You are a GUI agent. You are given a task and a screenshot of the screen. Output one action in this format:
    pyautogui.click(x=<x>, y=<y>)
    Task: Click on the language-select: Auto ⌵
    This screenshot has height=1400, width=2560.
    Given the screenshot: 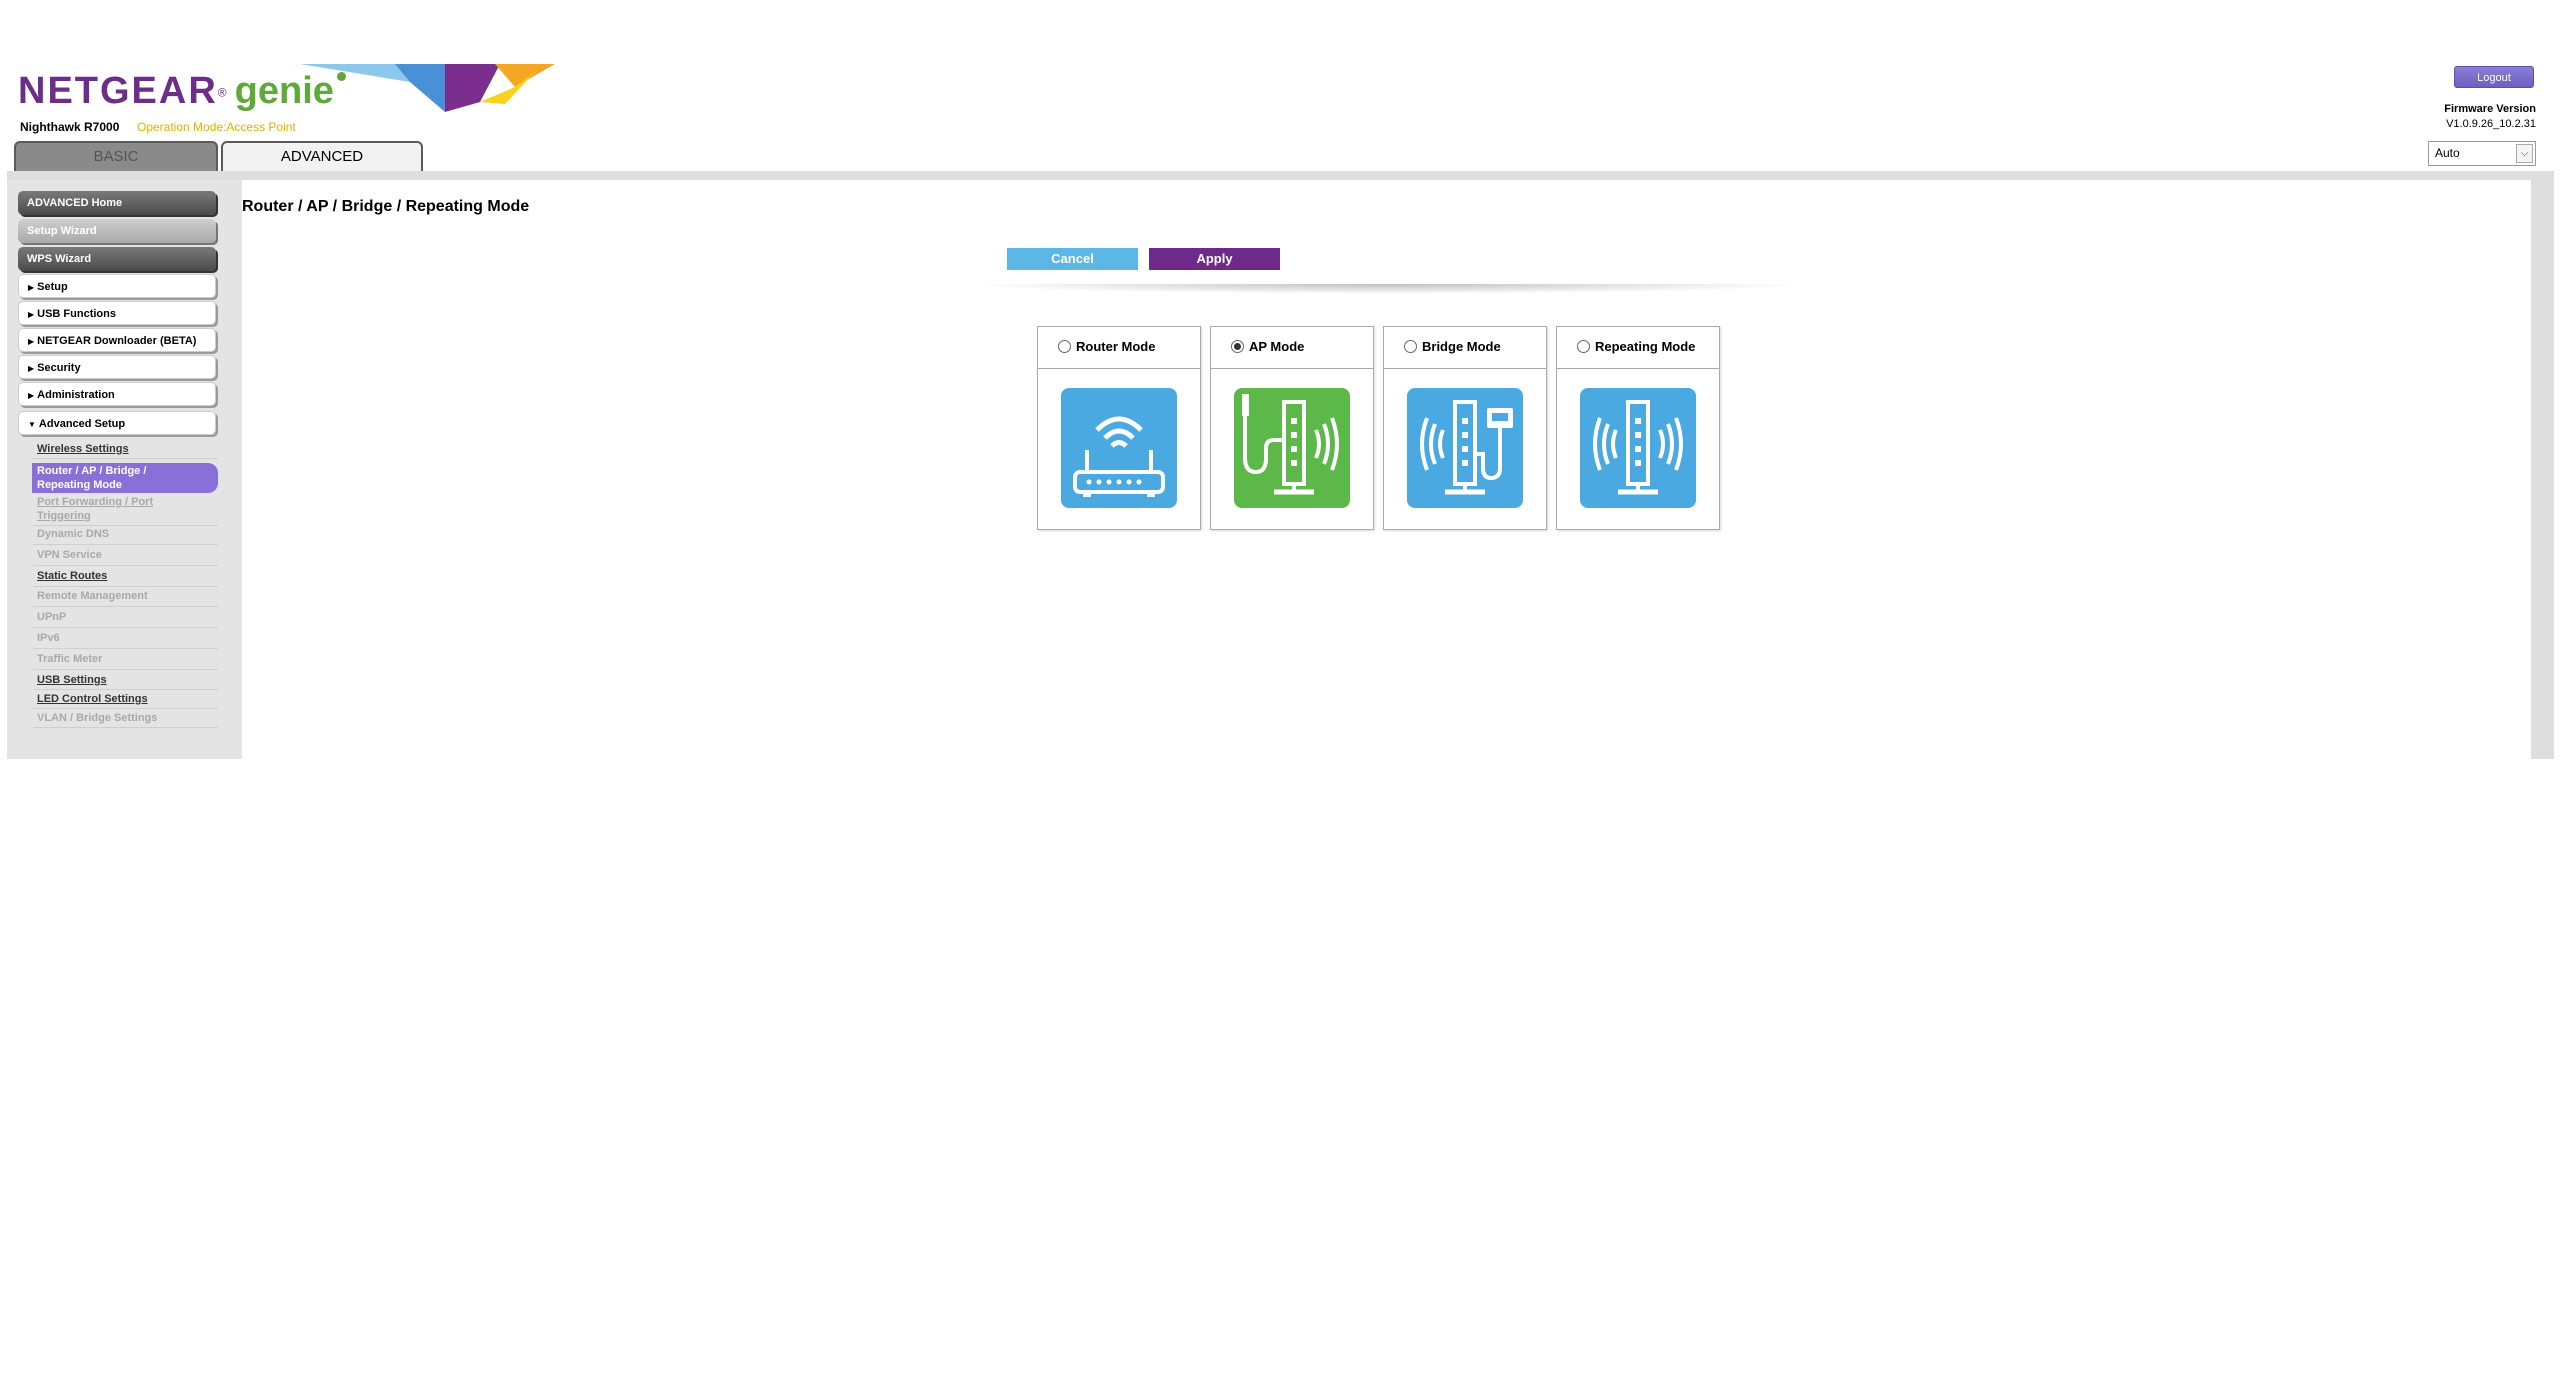 What is the action you would take?
    pyautogui.click(x=2482, y=153)
    